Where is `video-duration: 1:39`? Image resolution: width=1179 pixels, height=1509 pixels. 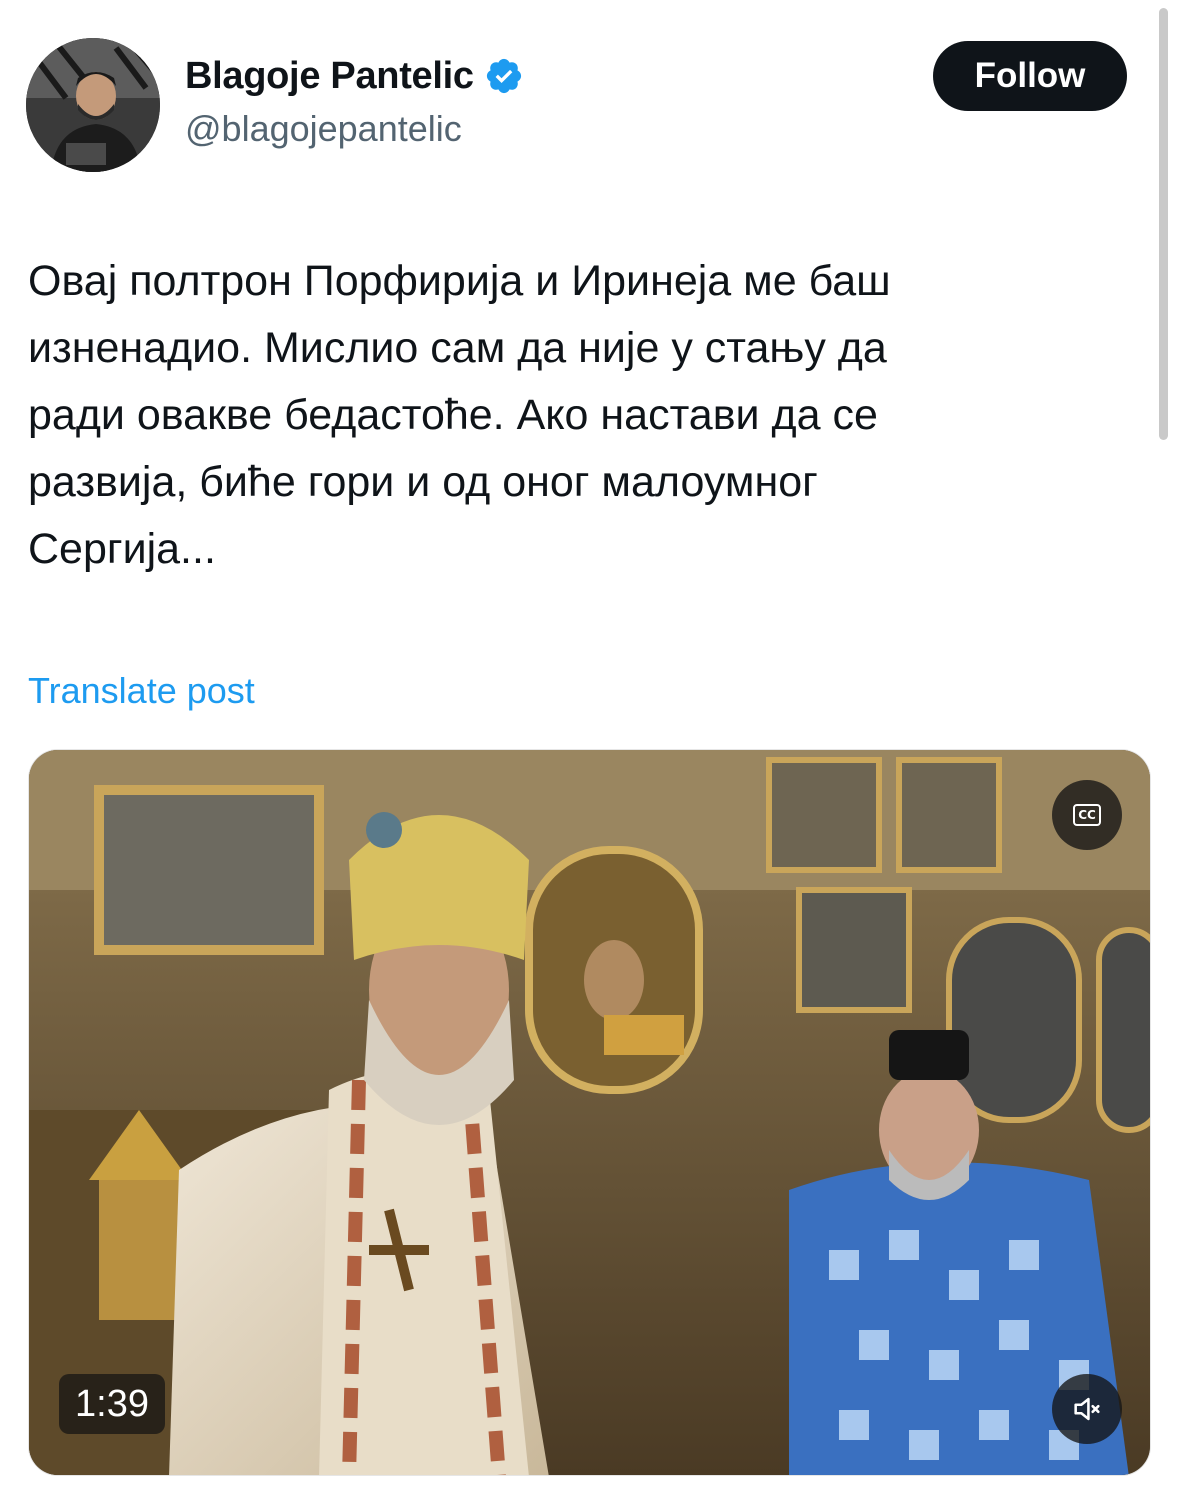
video-duration: 1:39 is located at coordinates (112, 1404).